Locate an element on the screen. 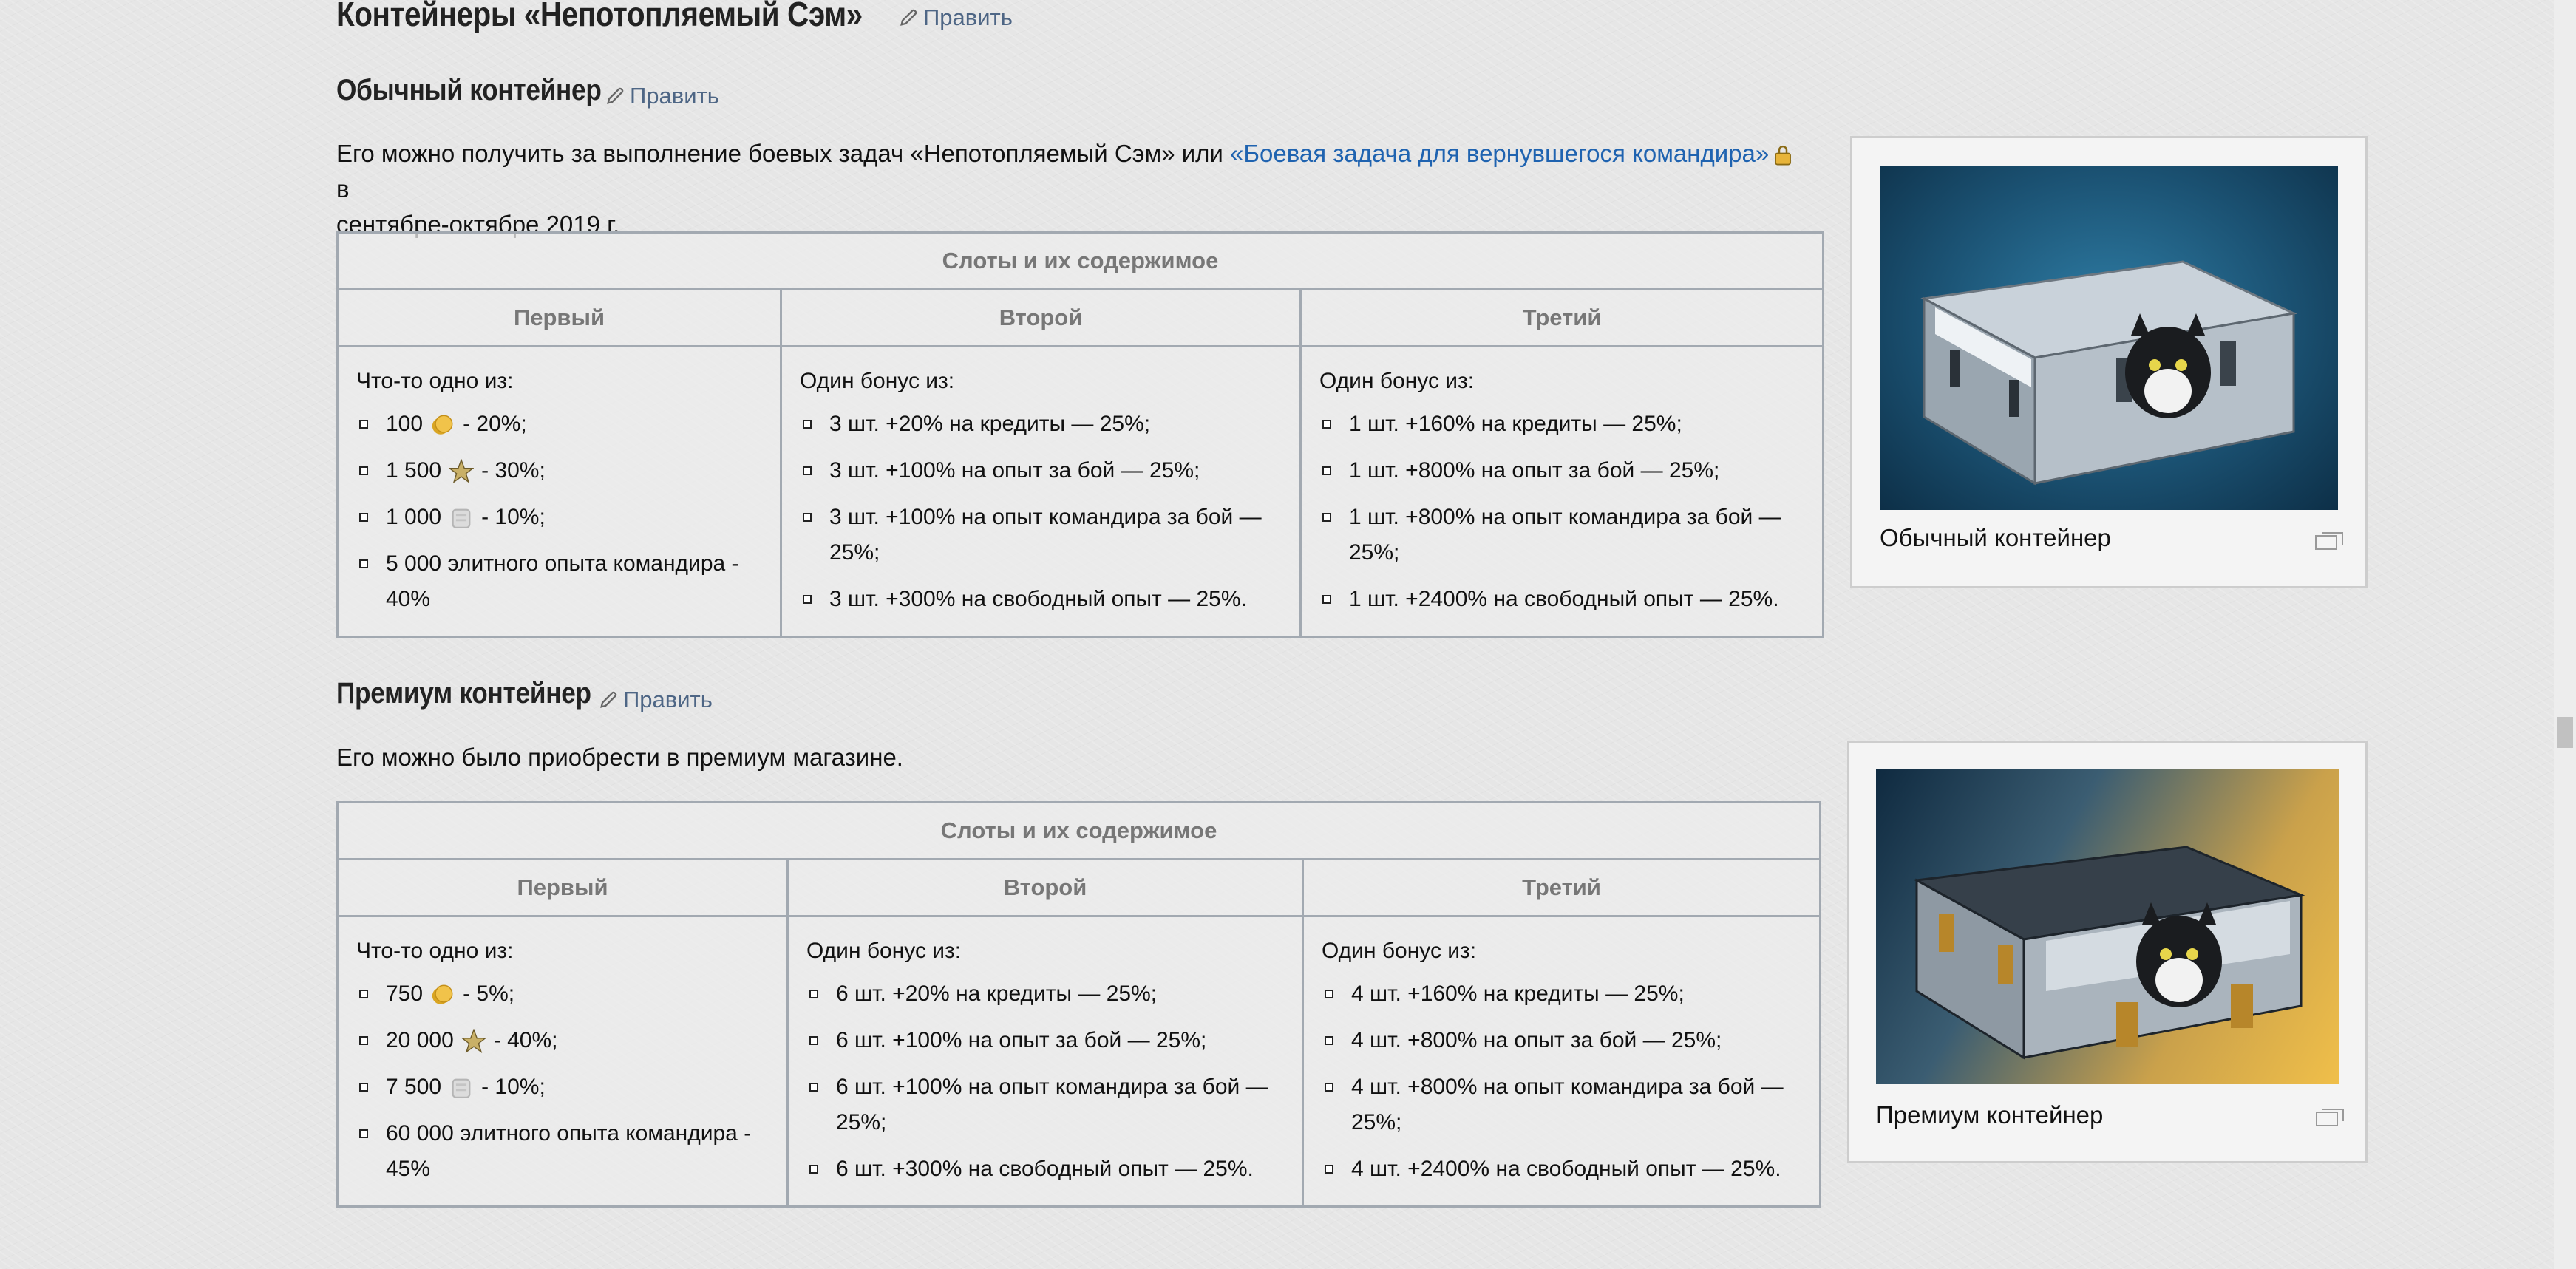  regular-container-thumbnail: Обычный контейнер is located at coordinates (2109, 362).